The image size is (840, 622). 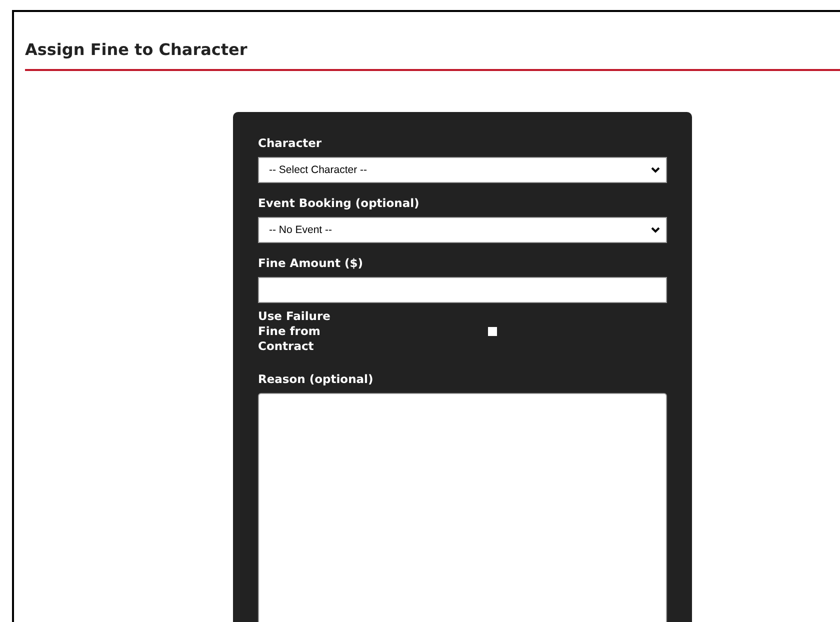 I want to click on field-label: Reason (optional), so click(x=316, y=379).